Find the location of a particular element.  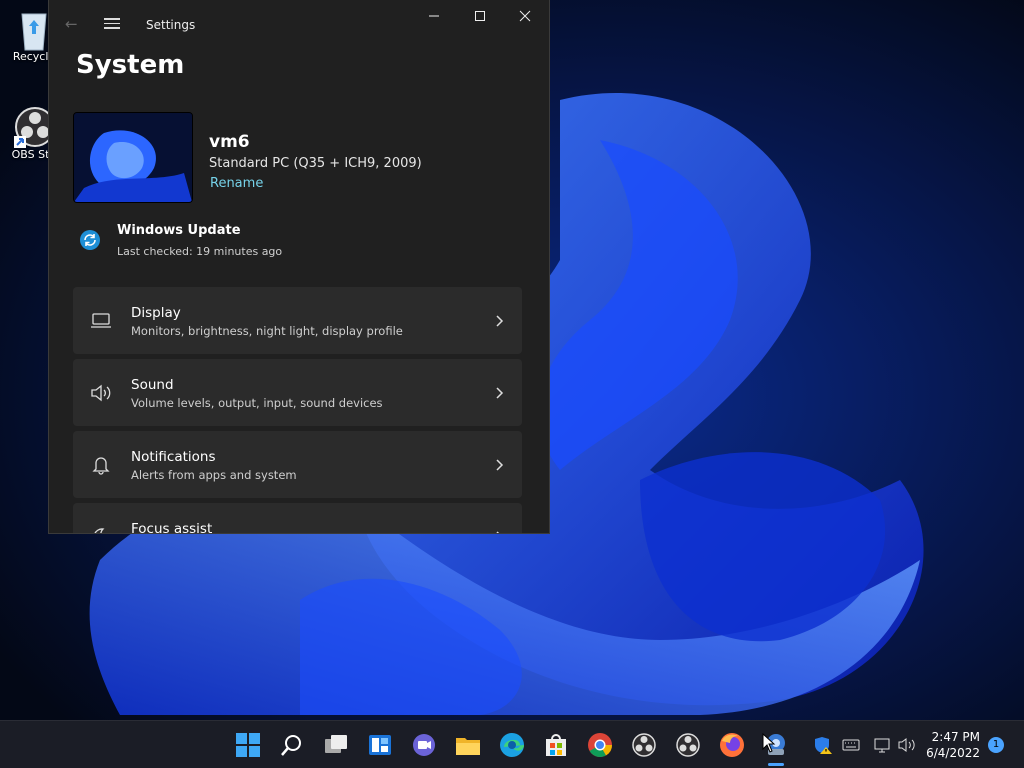

bell-icon is located at coordinates (102, 465).